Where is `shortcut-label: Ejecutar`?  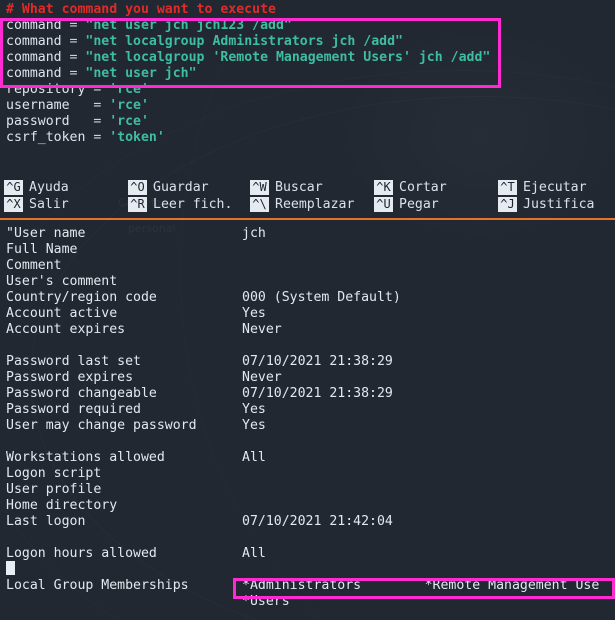
shortcut-label: Ejecutar is located at coordinates (555, 187).